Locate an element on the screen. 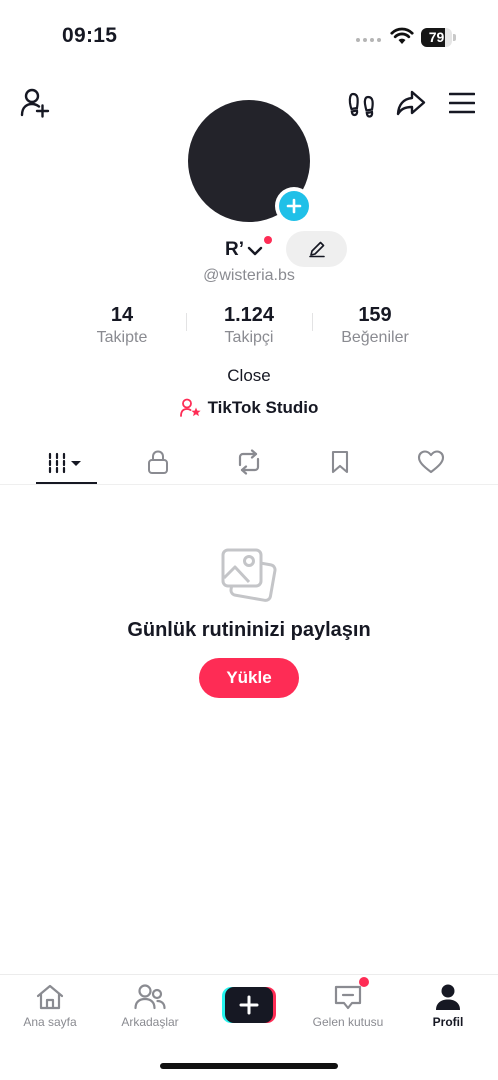 The width and height of the screenshot is (498, 1080). bookmark-icon is located at coordinates (340, 462).